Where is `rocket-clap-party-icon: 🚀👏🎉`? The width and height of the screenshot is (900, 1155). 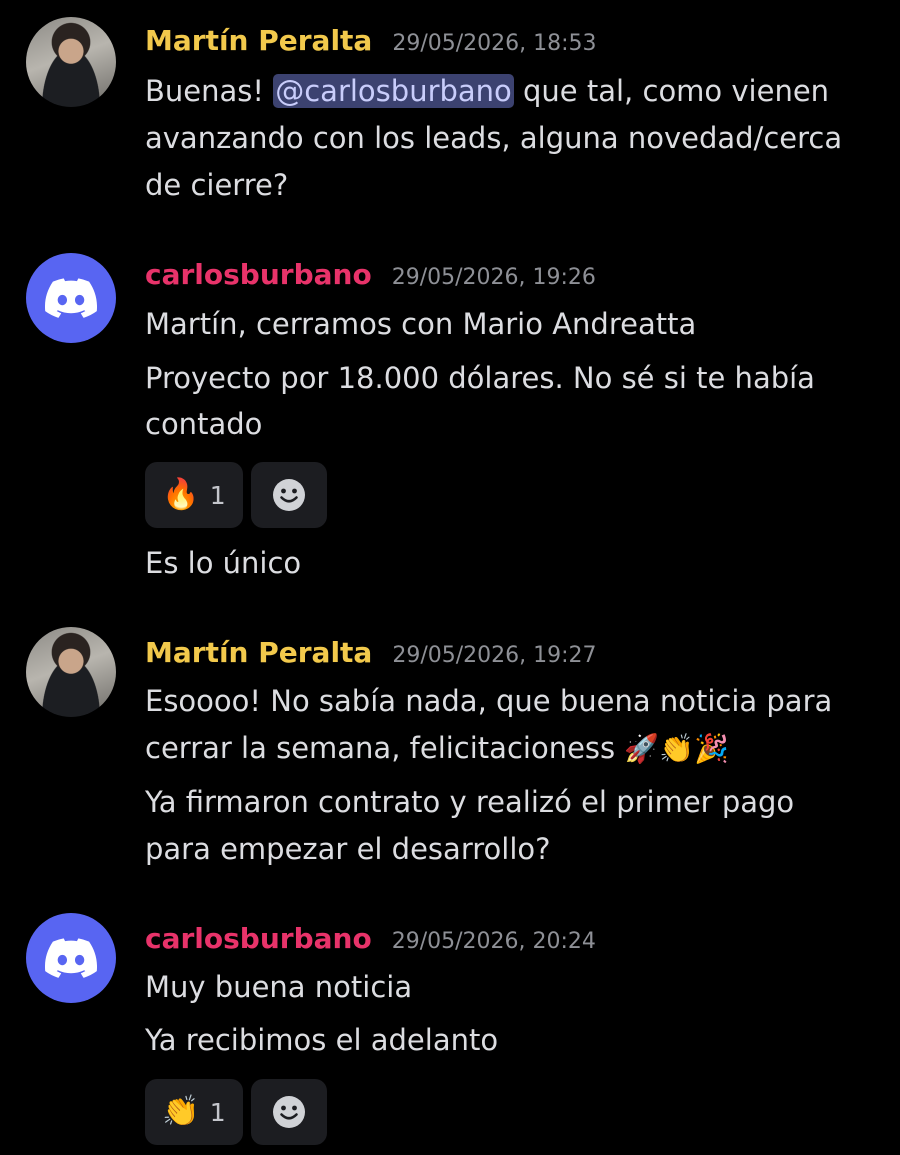
rocket-clap-party-icon: 🚀👏🎉 is located at coordinates (676, 748).